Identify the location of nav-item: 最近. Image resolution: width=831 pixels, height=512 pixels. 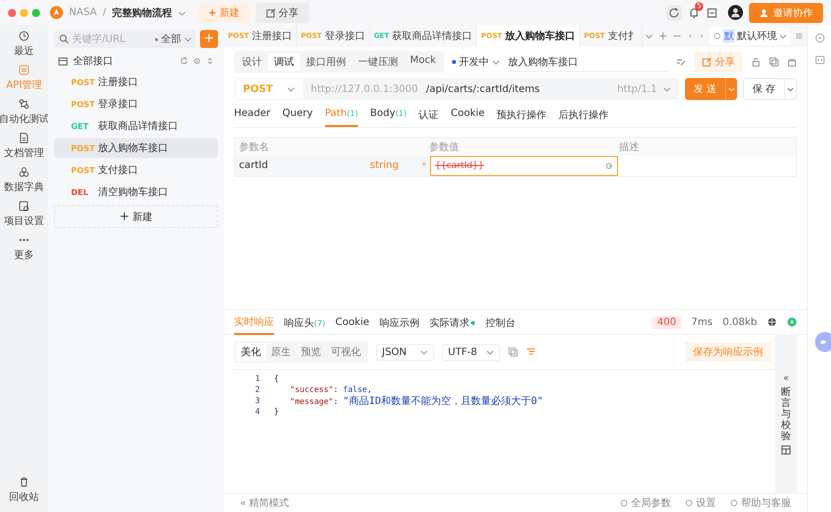
(24, 44).